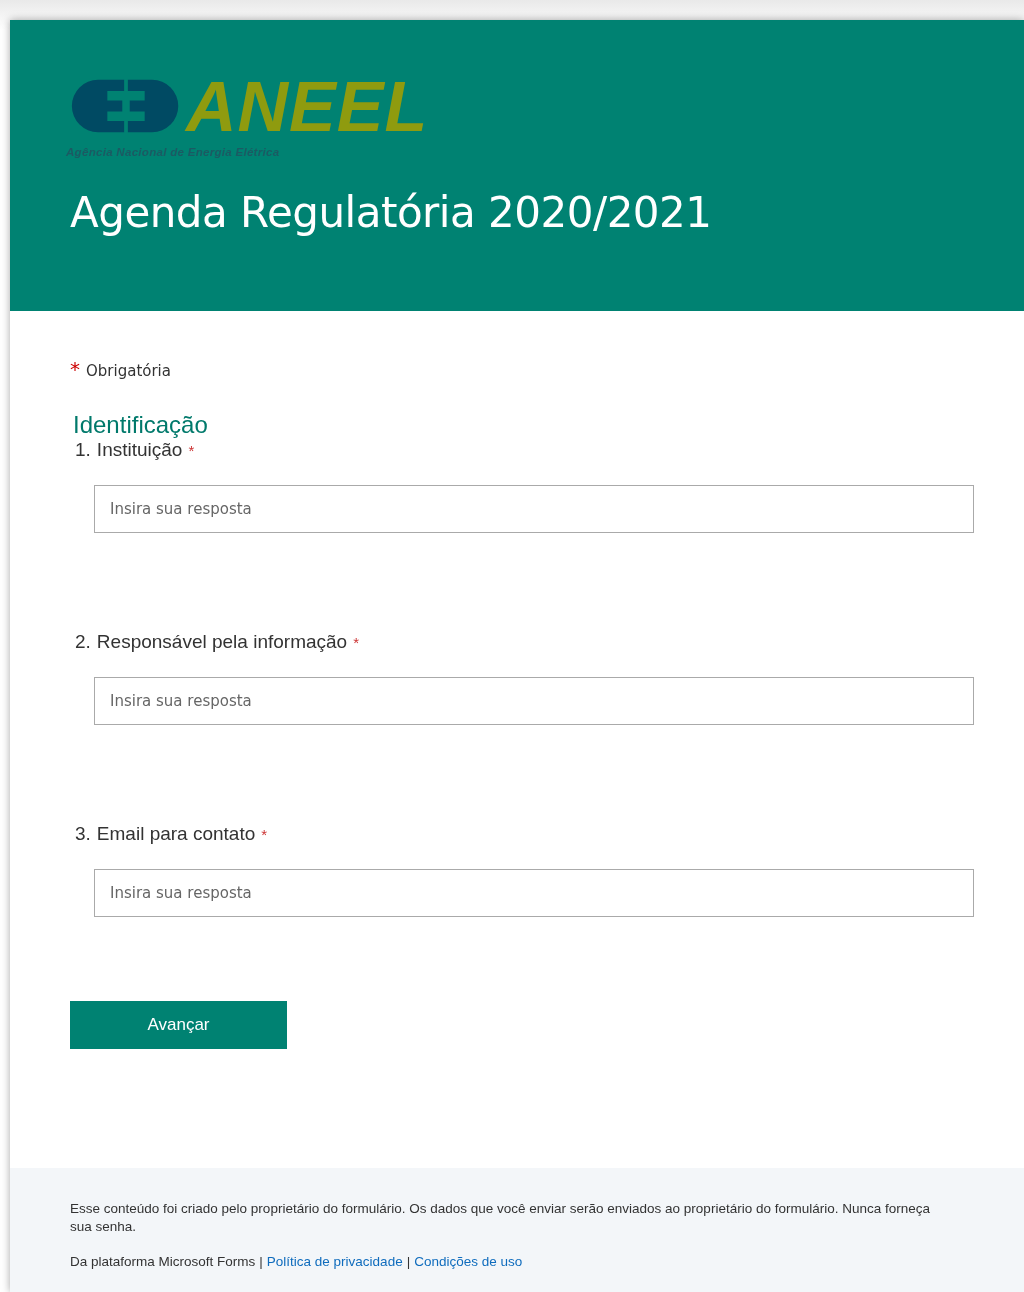 This screenshot has width=1024, height=1292. Describe the element at coordinates (222, 642) in the screenshot. I see `question-label: Responsável pela informação` at that location.